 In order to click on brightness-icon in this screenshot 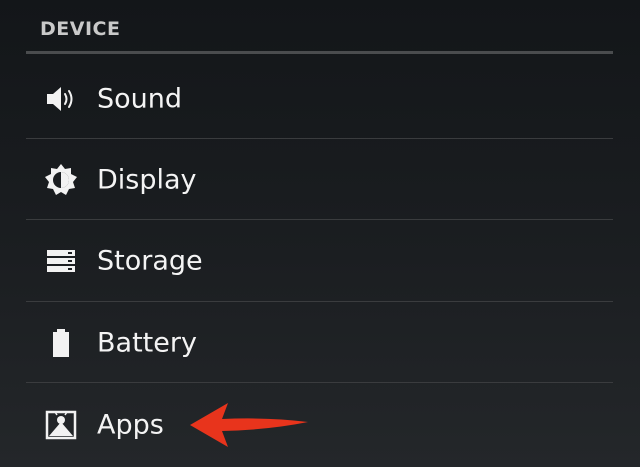, I will do `click(61, 180)`.